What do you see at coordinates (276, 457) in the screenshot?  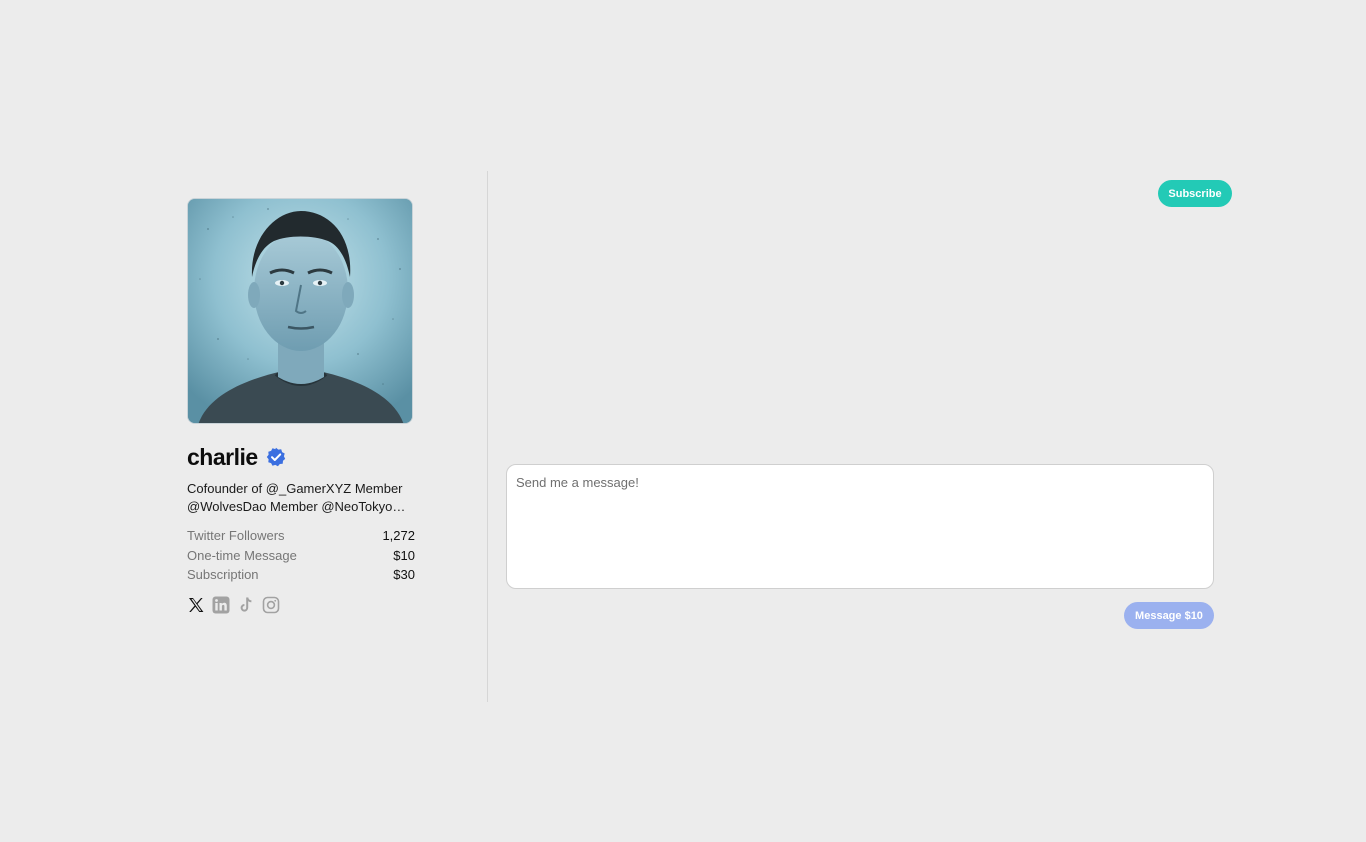 I see `verified-badge-icon` at bounding box center [276, 457].